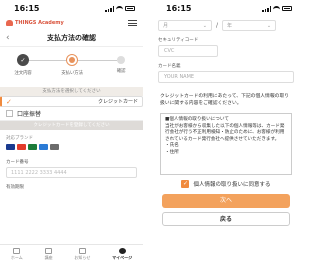 The height and width of the screenshot is (262, 320). Describe the element at coordinates (71, 147) in the screenshot. I see `card-brand-list` at that location.